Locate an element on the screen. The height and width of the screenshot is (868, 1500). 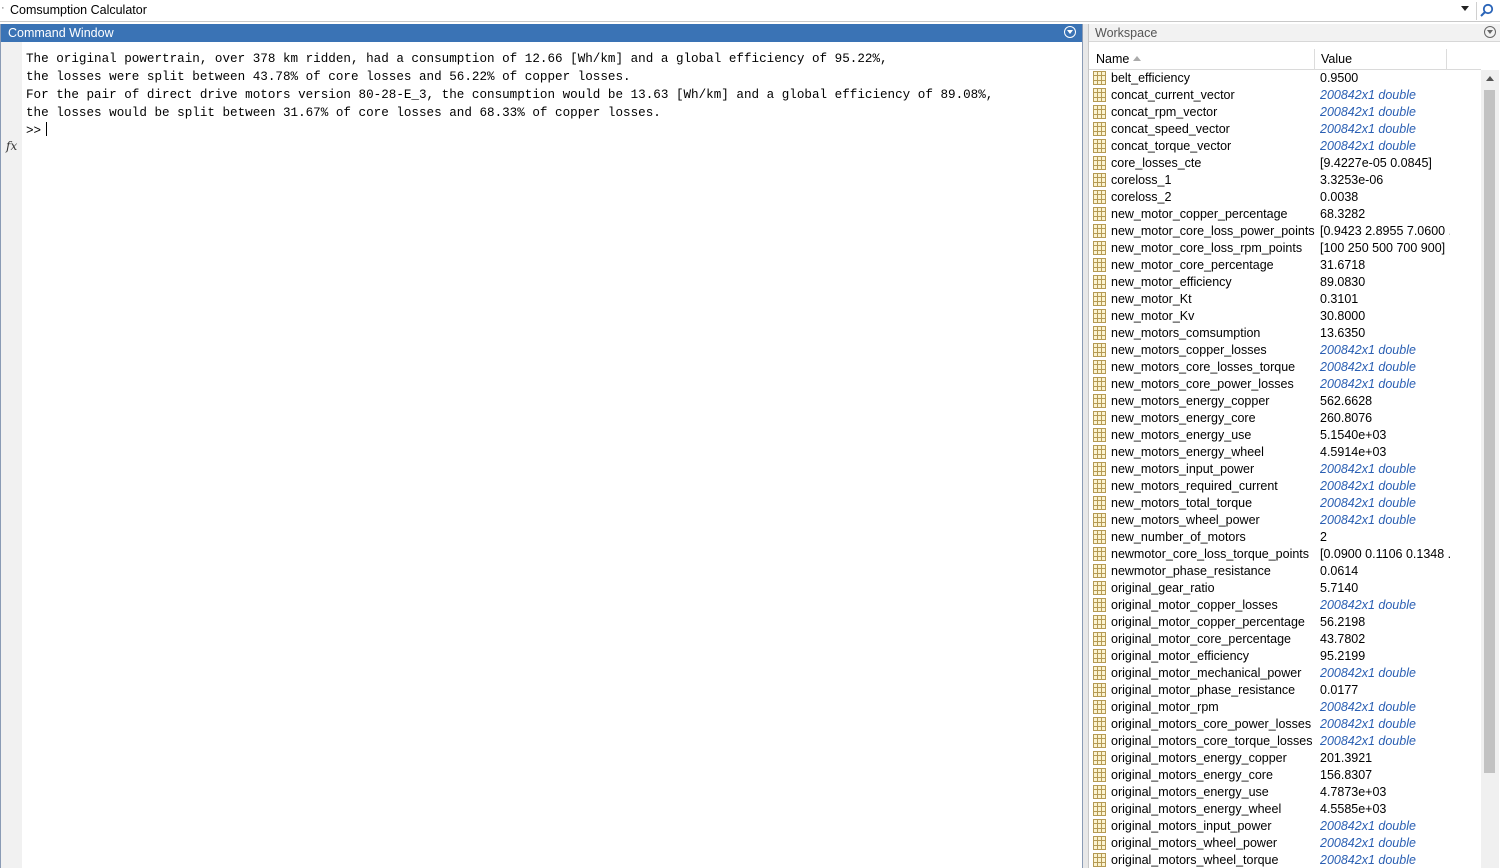
variable-name: core_losses_cte is located at coordinates (1156, 163).